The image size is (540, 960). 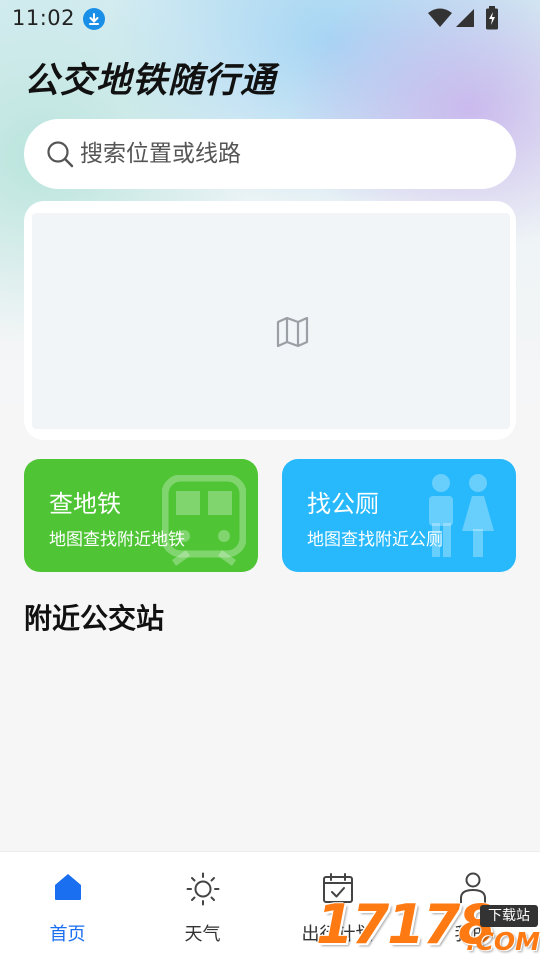 What do you see at coordinates (85, 504) in the screenshot?
I see `find-subway-title: 查地铁` at bounding box center [85, 504].